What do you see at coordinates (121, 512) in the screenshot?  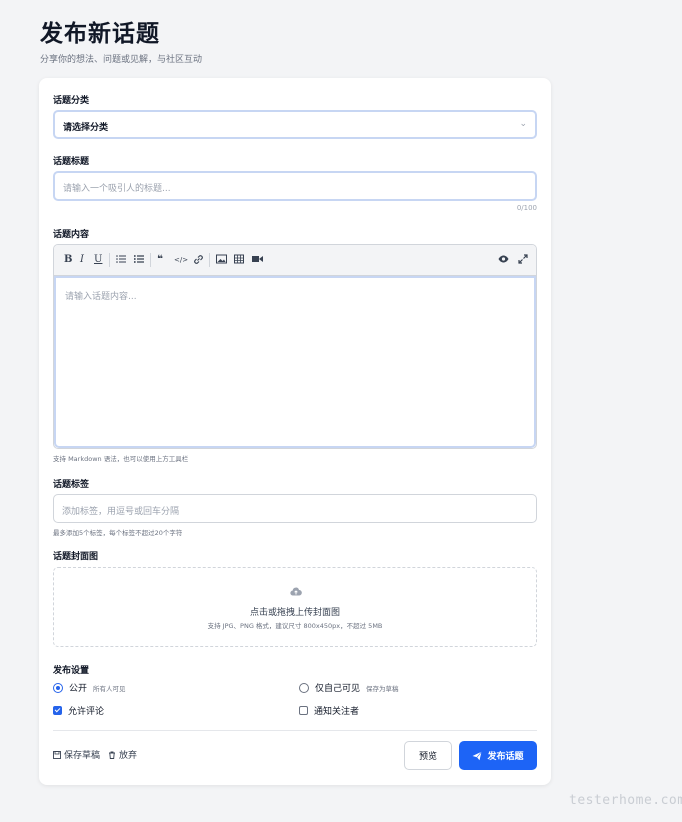 I see `tags-input-placeholder: 添加标签，用逗号或回车分隔` at bounding box center [121, 512].